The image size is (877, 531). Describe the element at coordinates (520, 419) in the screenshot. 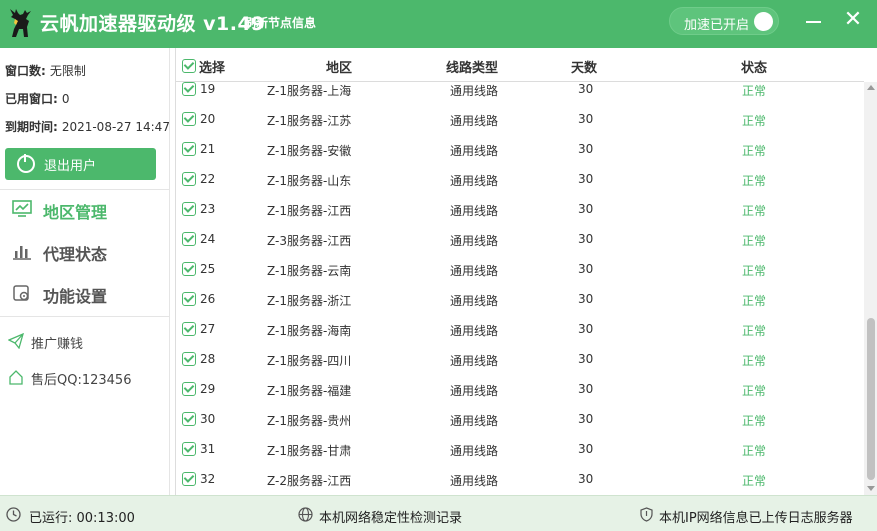

I see `table-row: 30 Z-1服务器-贵州 通用线路 30 正常` at that location.